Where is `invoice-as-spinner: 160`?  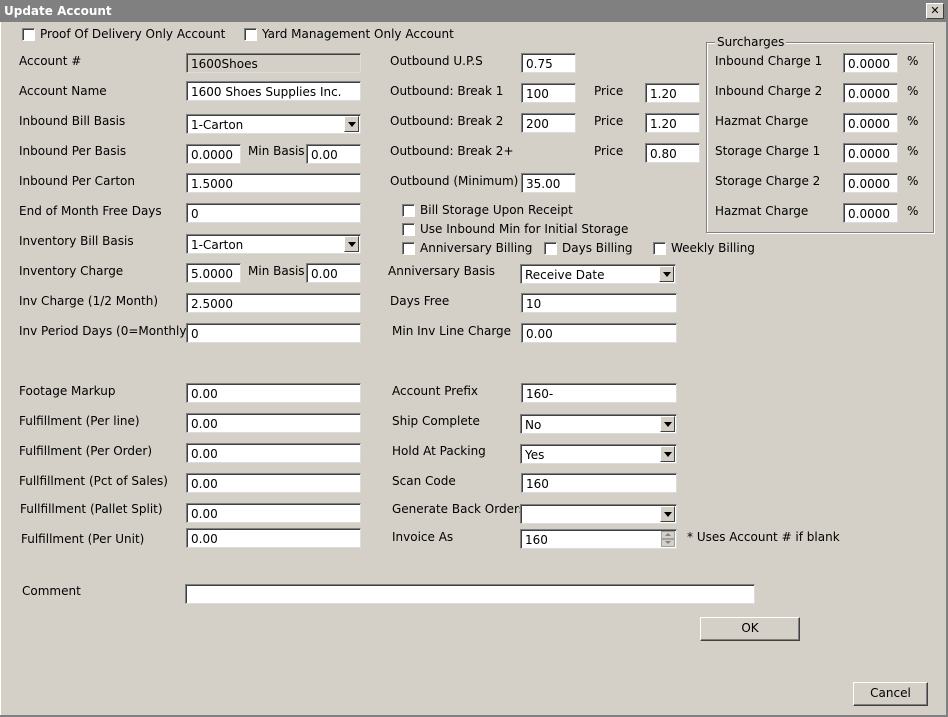 invoice-as-spinner: 160 is located at coordinates (598, 539).